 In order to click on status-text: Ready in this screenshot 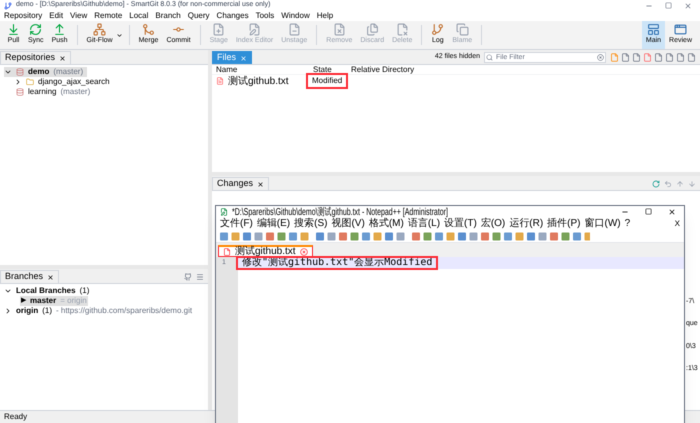, I will do `click(16, 417)`.